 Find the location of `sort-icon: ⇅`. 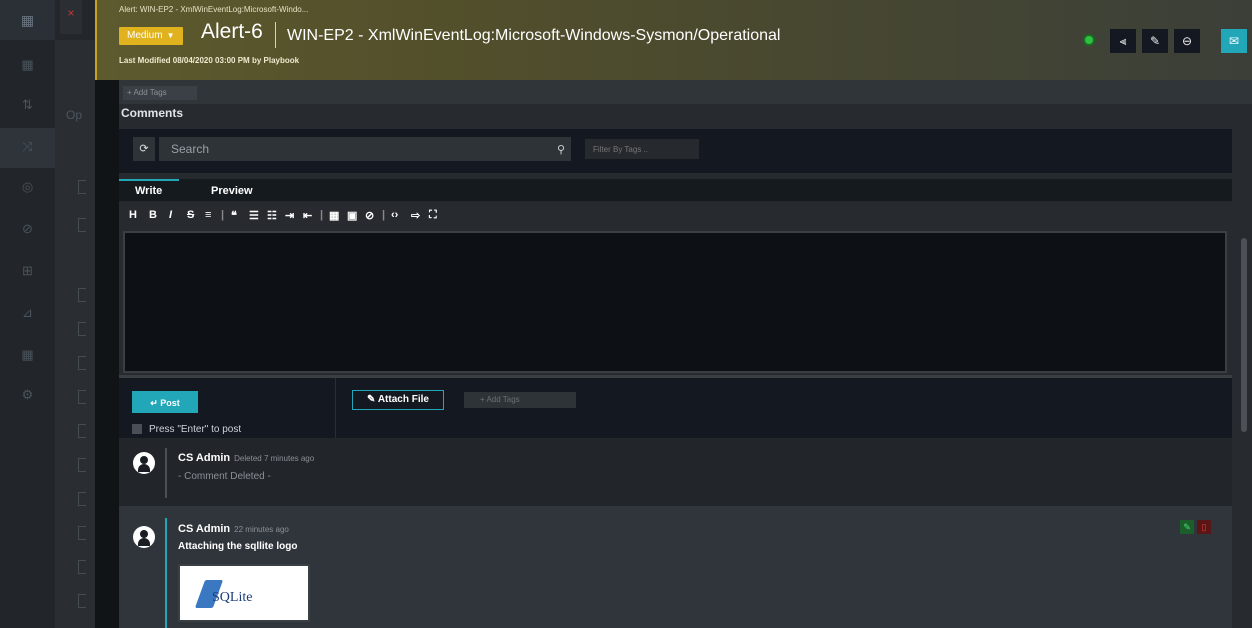

sort-icon: ⇅ is located at coordinates (27, 104).